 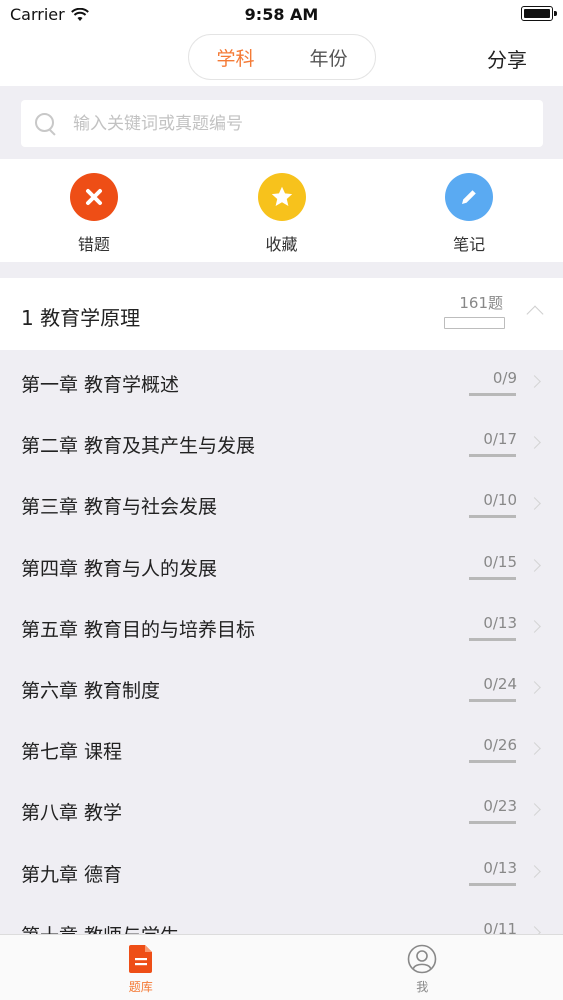 I want to click on chevron-up-icon, so click(x=535, y=314).